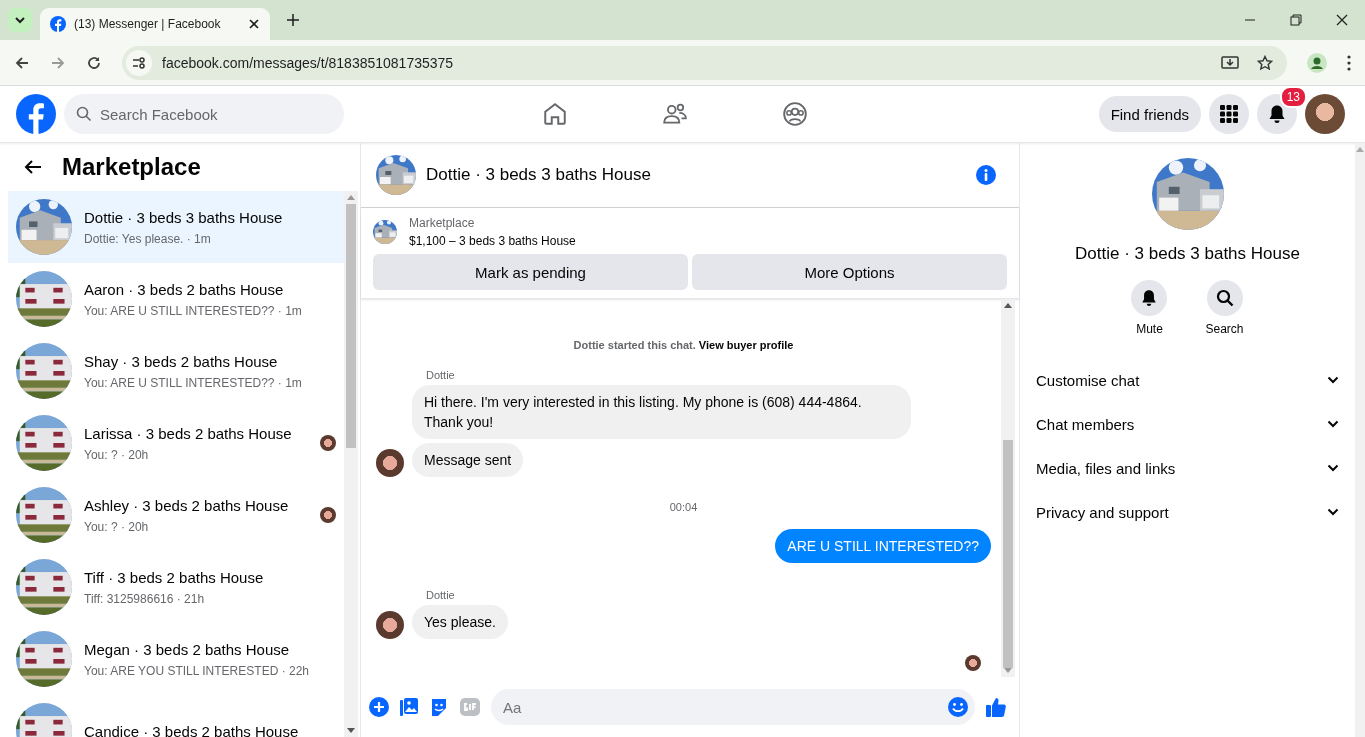  I want to click on scroll-up-icon, so click(1008, 305).